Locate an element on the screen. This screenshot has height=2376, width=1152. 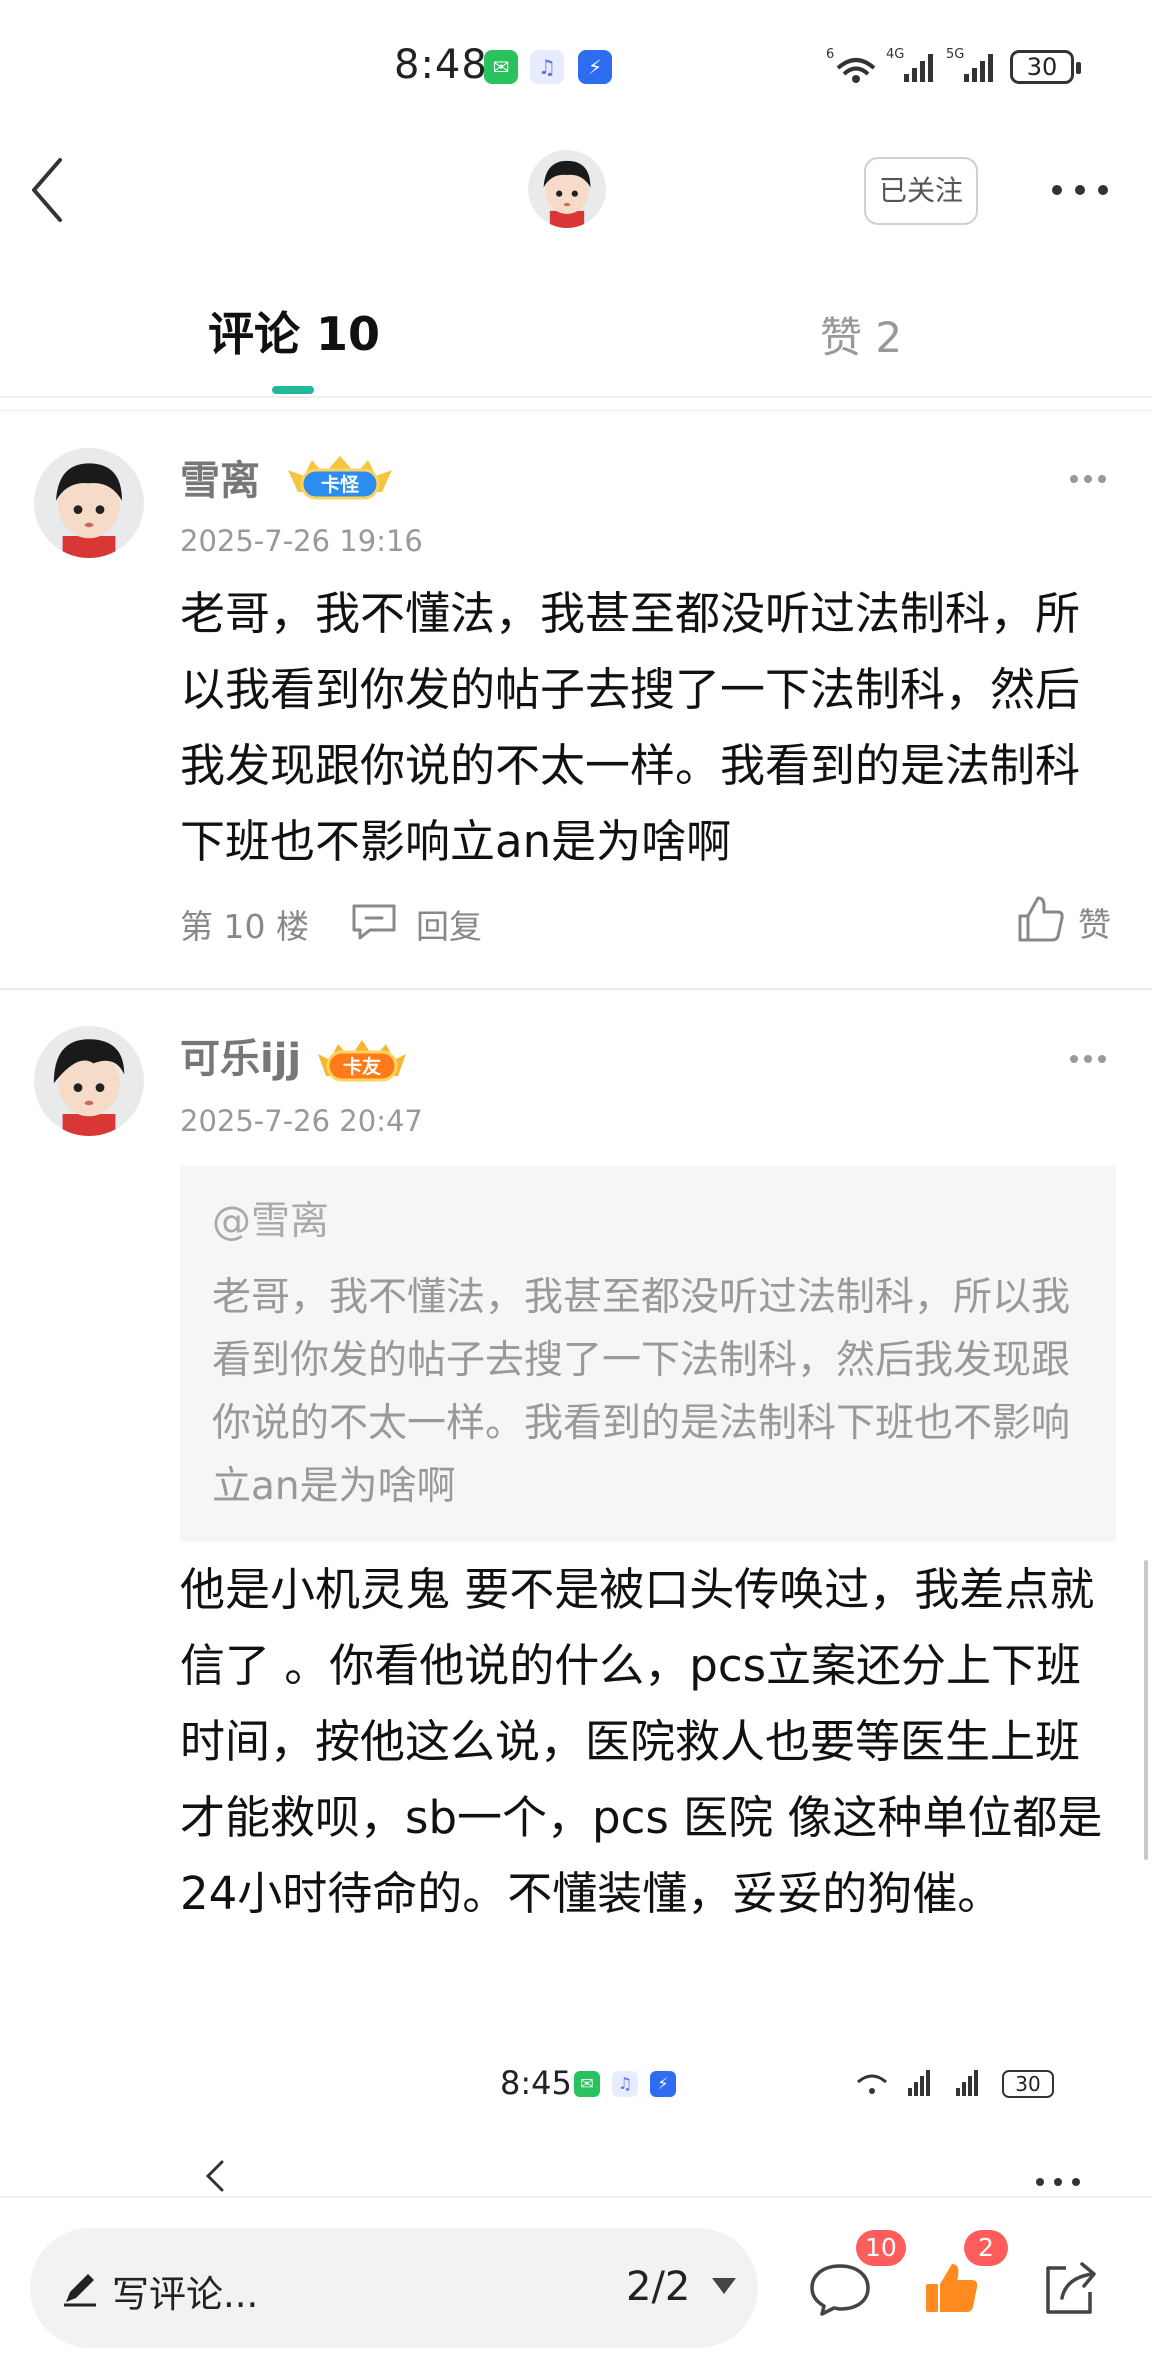
pen-icon is located at coordinates (80, 2290).